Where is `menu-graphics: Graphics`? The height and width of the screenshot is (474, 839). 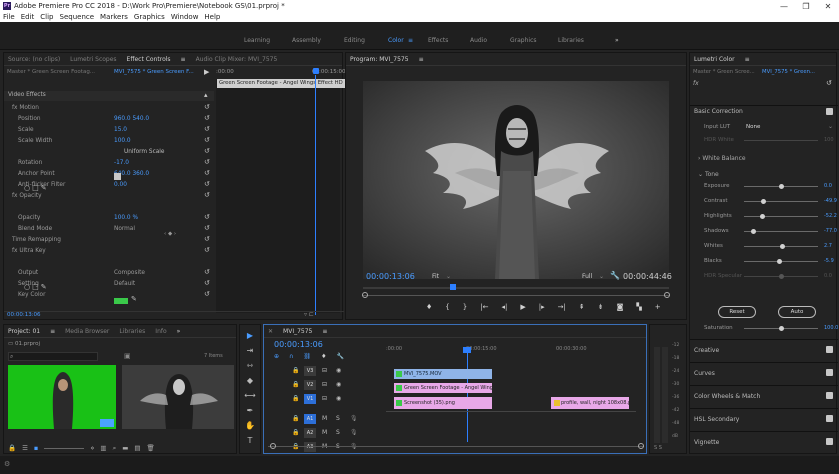 menu-graphics: Graphics is located at coordinates (149, 17).